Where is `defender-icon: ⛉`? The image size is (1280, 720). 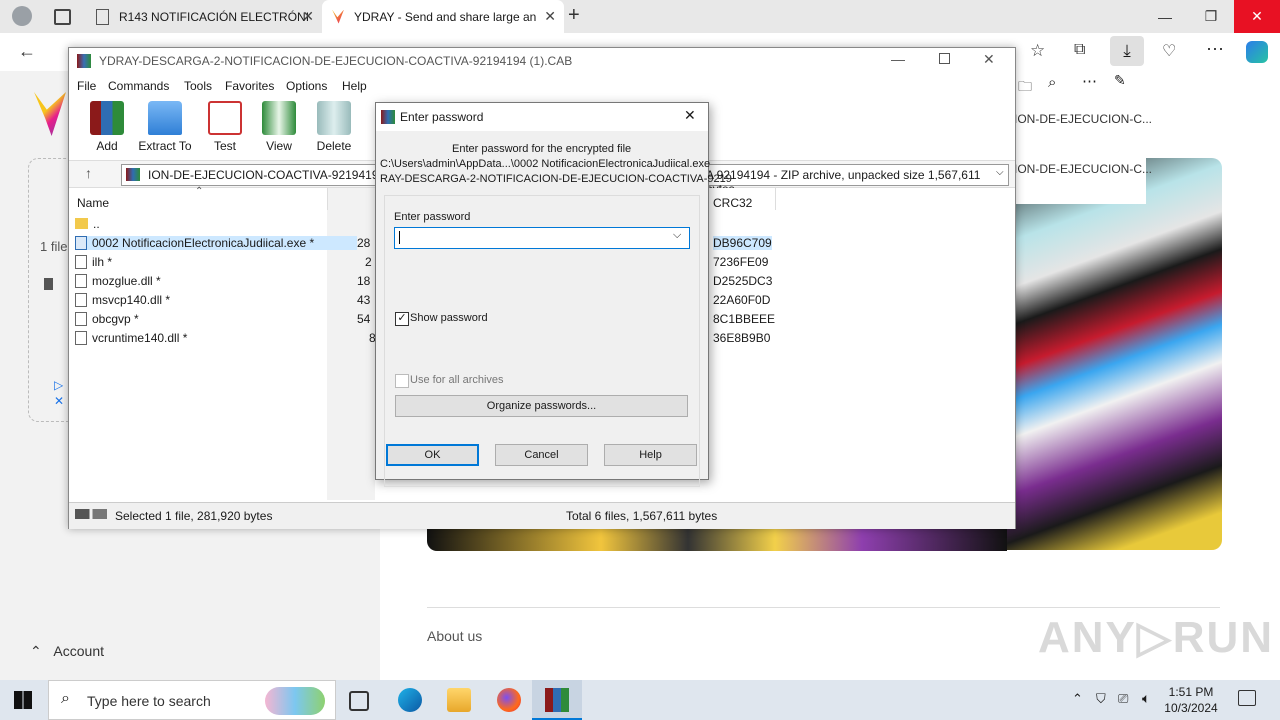 defender-icon: ⛉ is located at coordinates (1101, 699).